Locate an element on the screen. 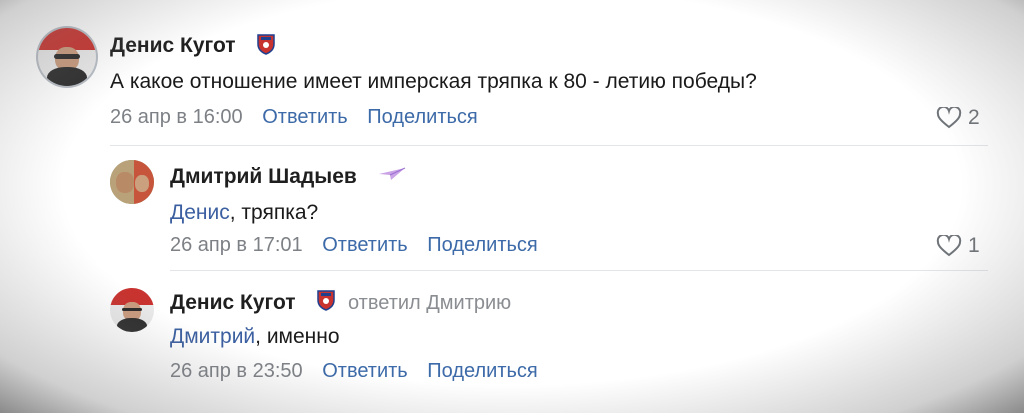 The width and height of the screenshot is (1024, 413). like-count: 1 is located at coordinates (974, 245).